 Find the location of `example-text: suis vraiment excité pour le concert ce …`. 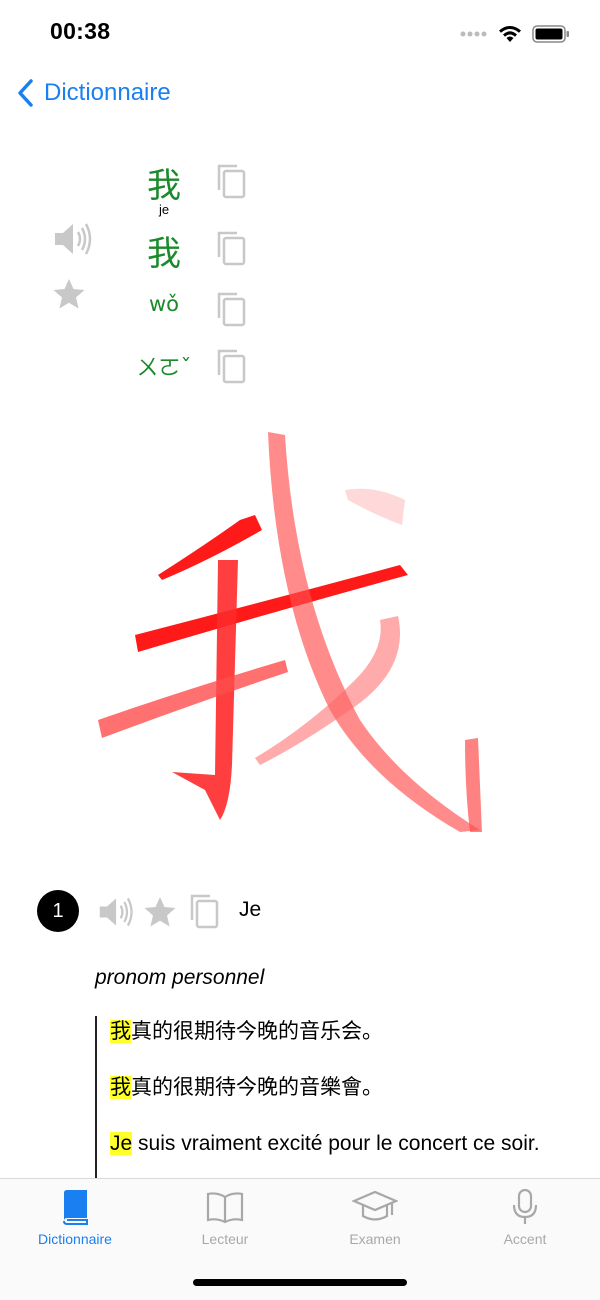

example-text: suis vraiment excité pour le concert ce … is located at coordinates (336, 1143).